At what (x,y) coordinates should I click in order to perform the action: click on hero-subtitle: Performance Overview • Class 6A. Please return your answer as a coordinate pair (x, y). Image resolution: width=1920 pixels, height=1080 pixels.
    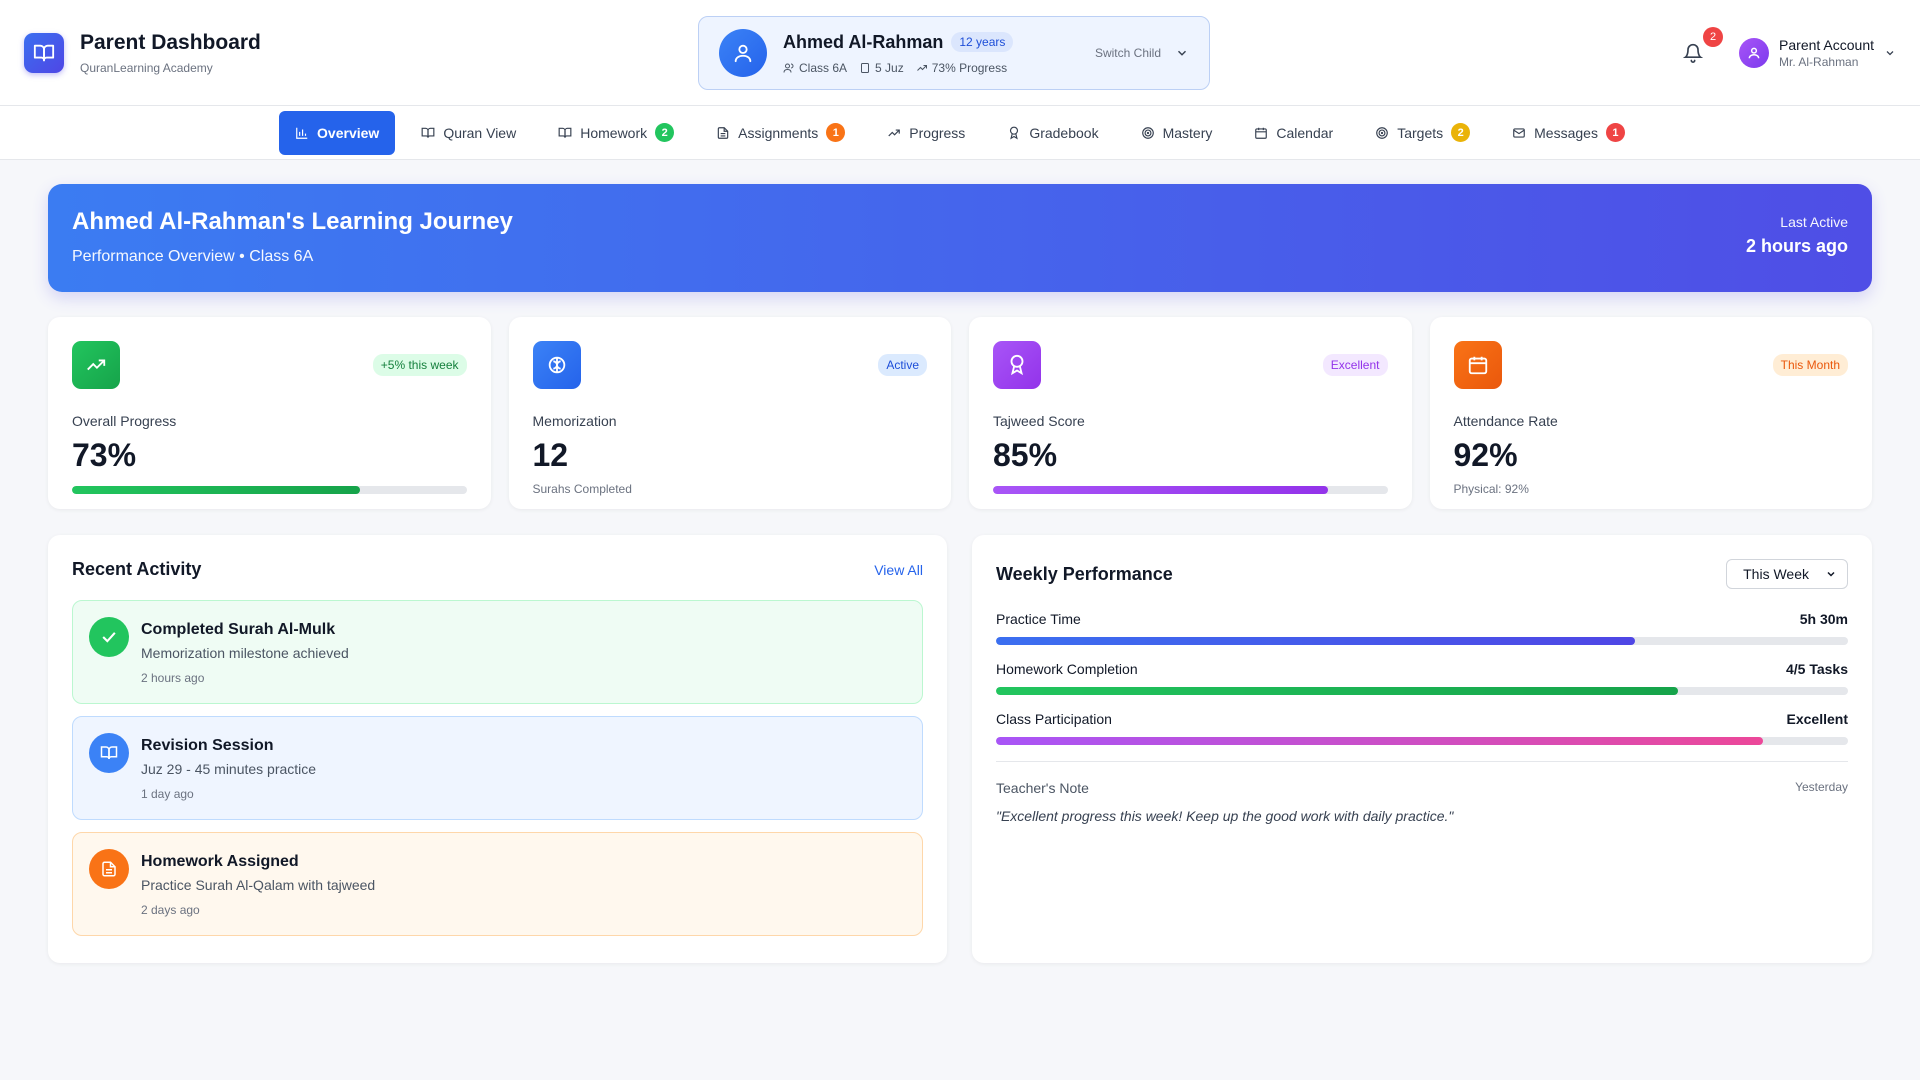
    Looking at the image, I should click on (193, 256).